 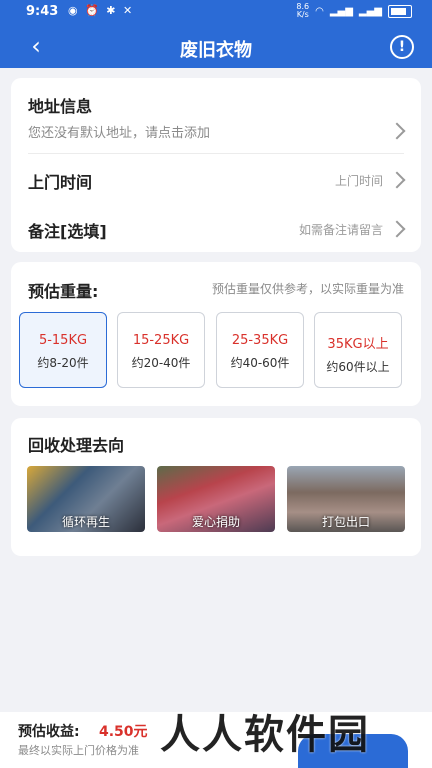 I want to click on weight-count: 约60件以上, so click(x=358, y=367).